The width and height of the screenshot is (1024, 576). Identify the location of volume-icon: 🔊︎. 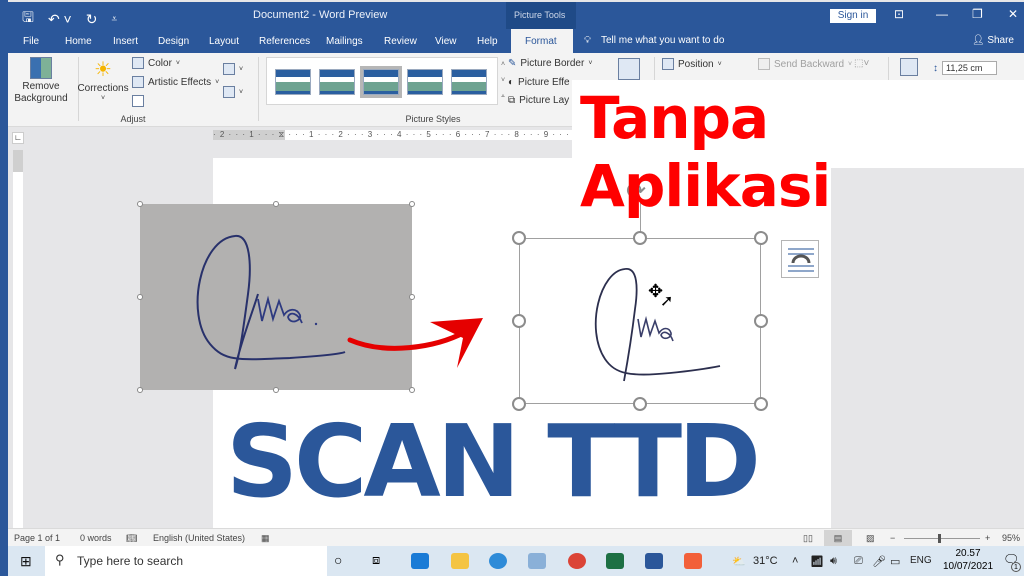
(833, 561).